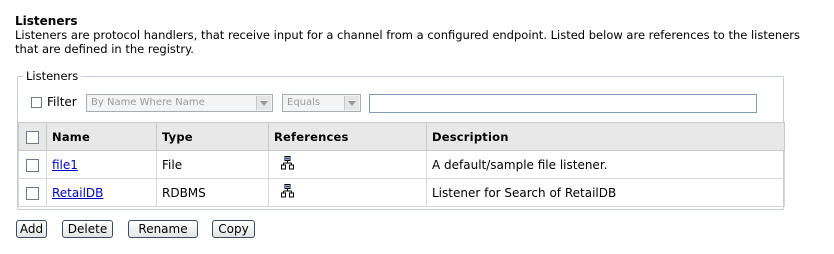 This screenshot has width=834, height=254. I want to click on filter-operator-select: Equals, so click(321, 103).